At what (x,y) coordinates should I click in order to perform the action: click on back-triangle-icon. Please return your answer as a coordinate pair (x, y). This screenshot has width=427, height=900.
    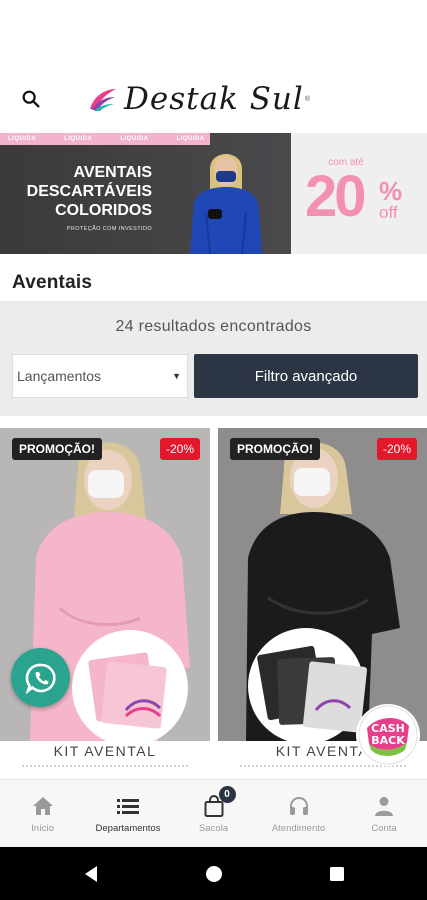
    Looking at the image, I should click on (91, 874).